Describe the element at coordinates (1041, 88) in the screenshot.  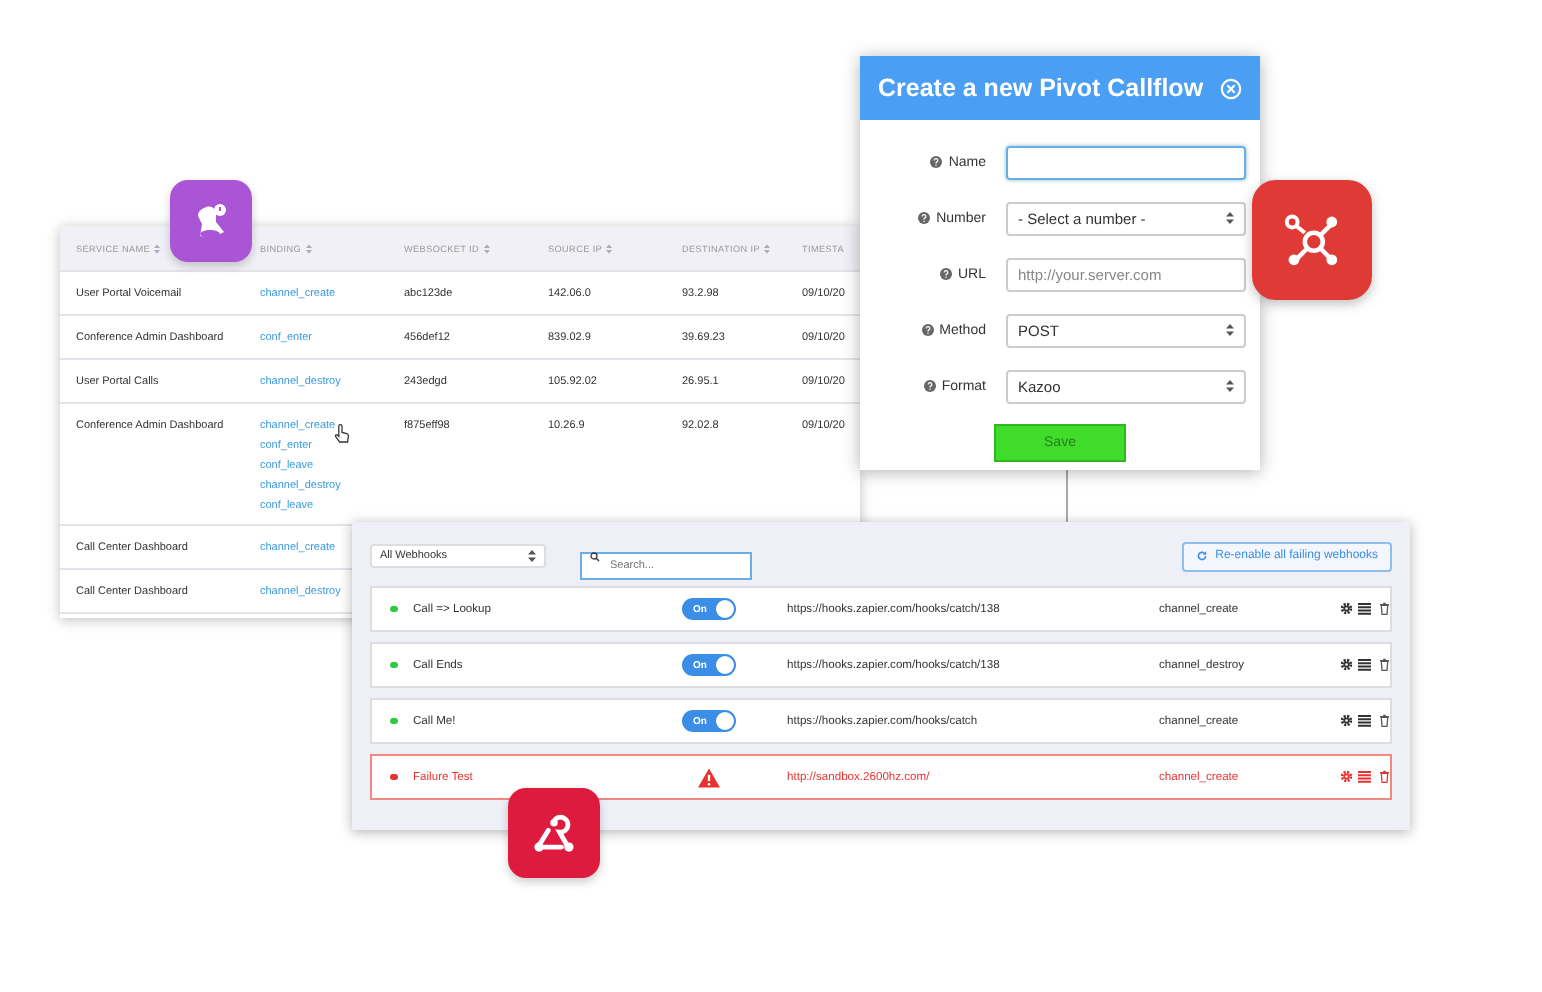
I see `dialog-title: Create a new Pivot Callflow` at that location.